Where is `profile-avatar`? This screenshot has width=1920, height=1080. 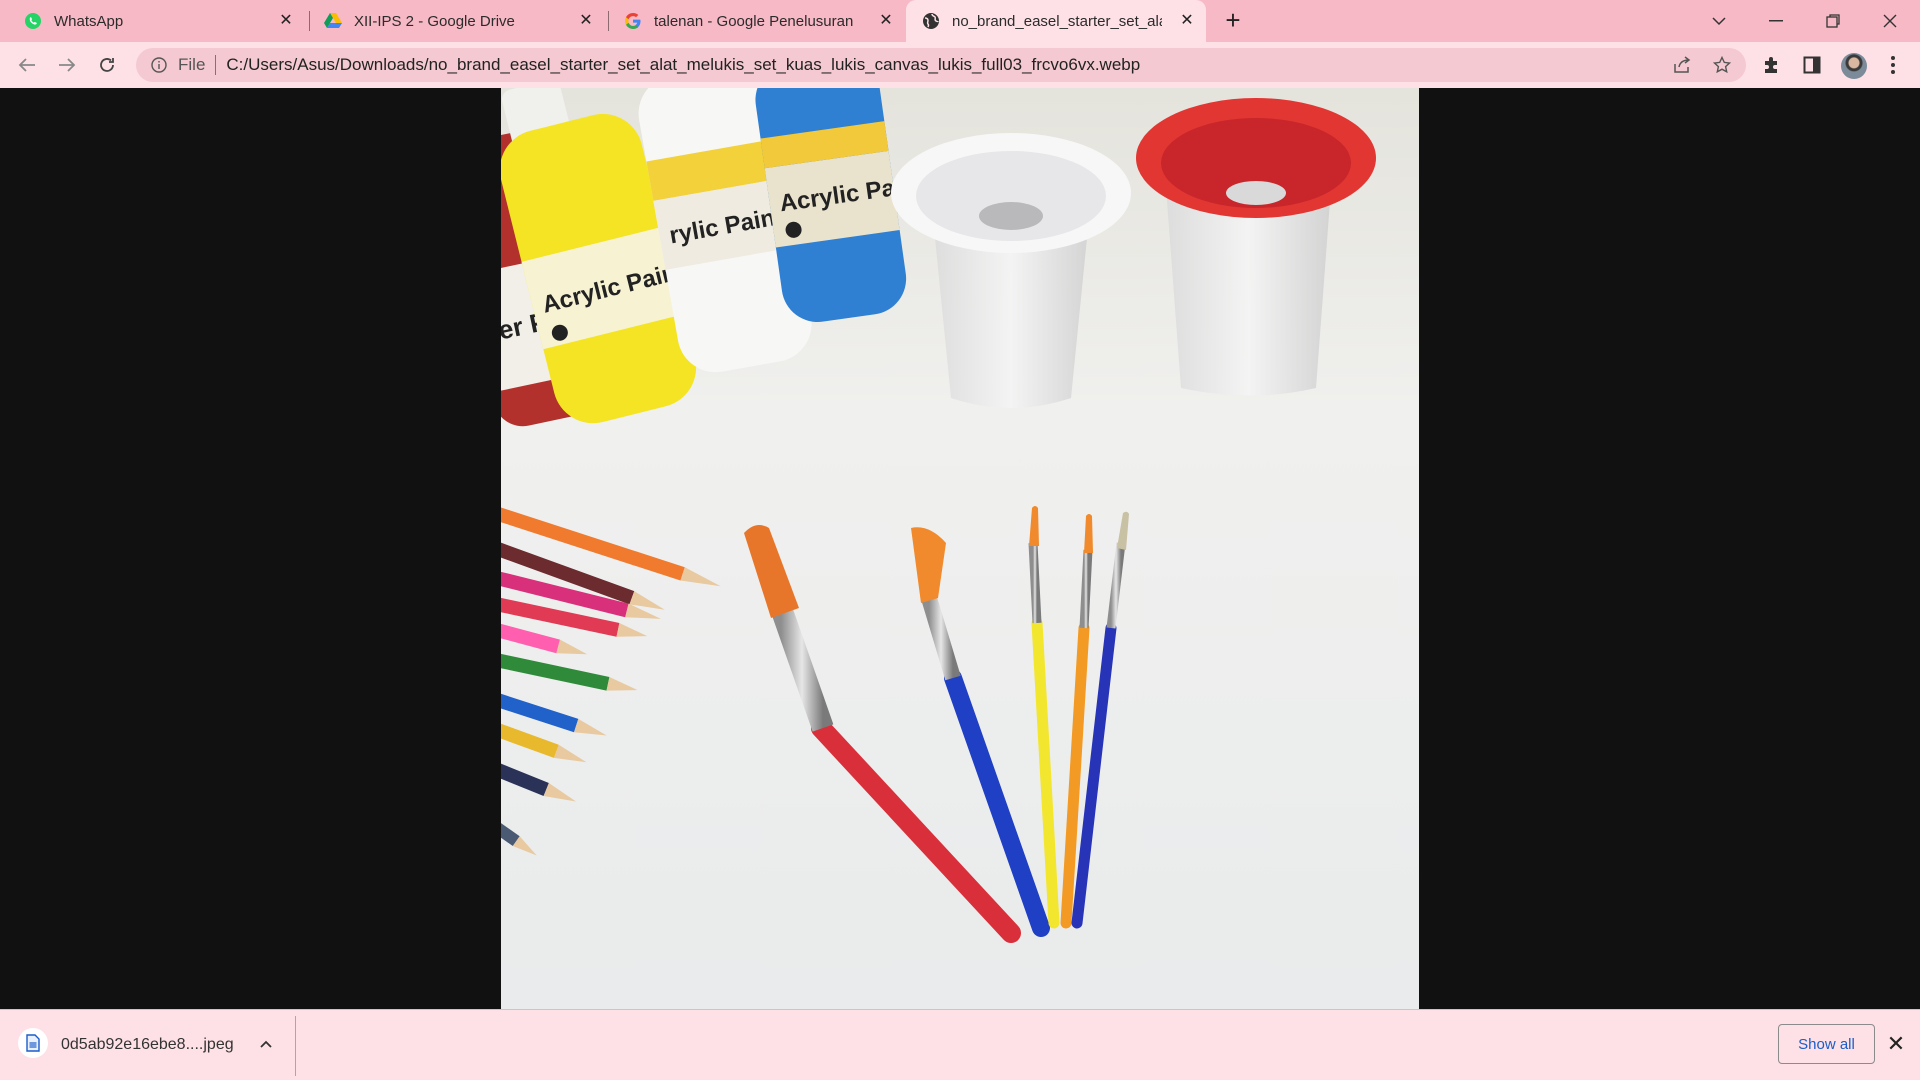
profile-avatar is located at coordinates (1854, 66).